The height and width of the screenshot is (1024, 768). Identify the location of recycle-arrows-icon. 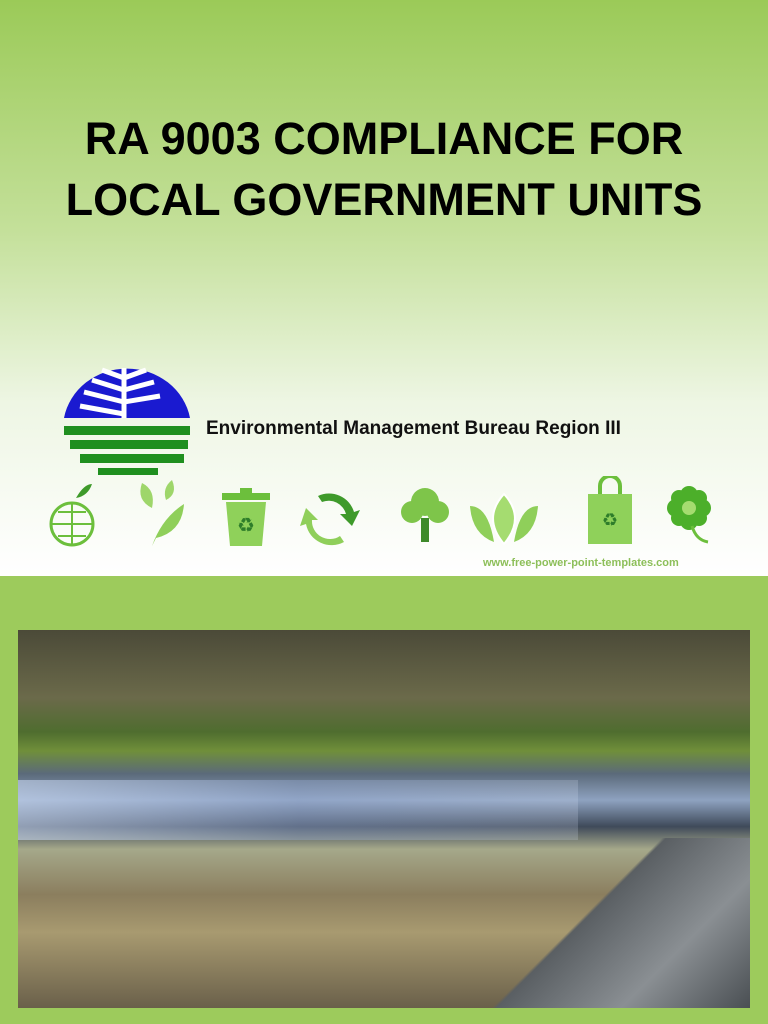
(330, 519).